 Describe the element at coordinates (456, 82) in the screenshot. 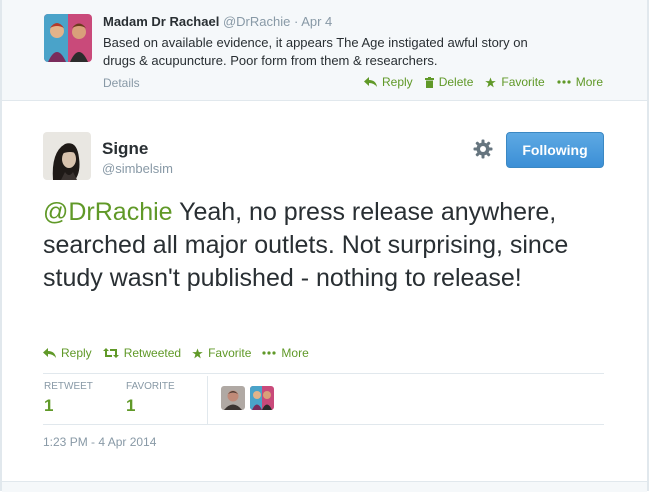

I see `parent-delete-label: Delete` at that location.